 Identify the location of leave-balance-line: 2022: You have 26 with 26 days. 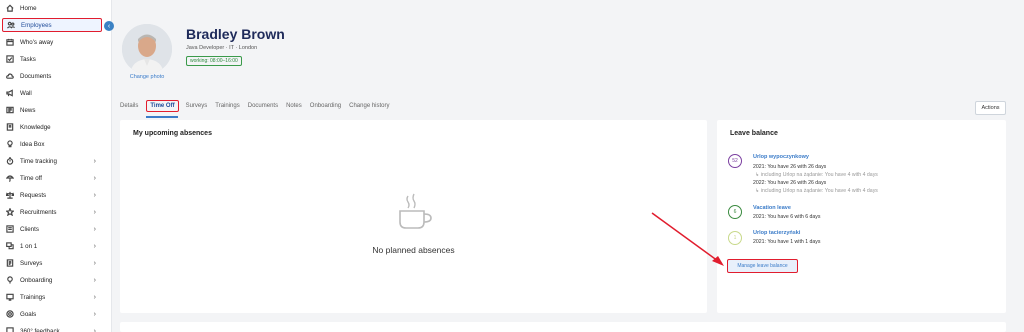
(790, 183).